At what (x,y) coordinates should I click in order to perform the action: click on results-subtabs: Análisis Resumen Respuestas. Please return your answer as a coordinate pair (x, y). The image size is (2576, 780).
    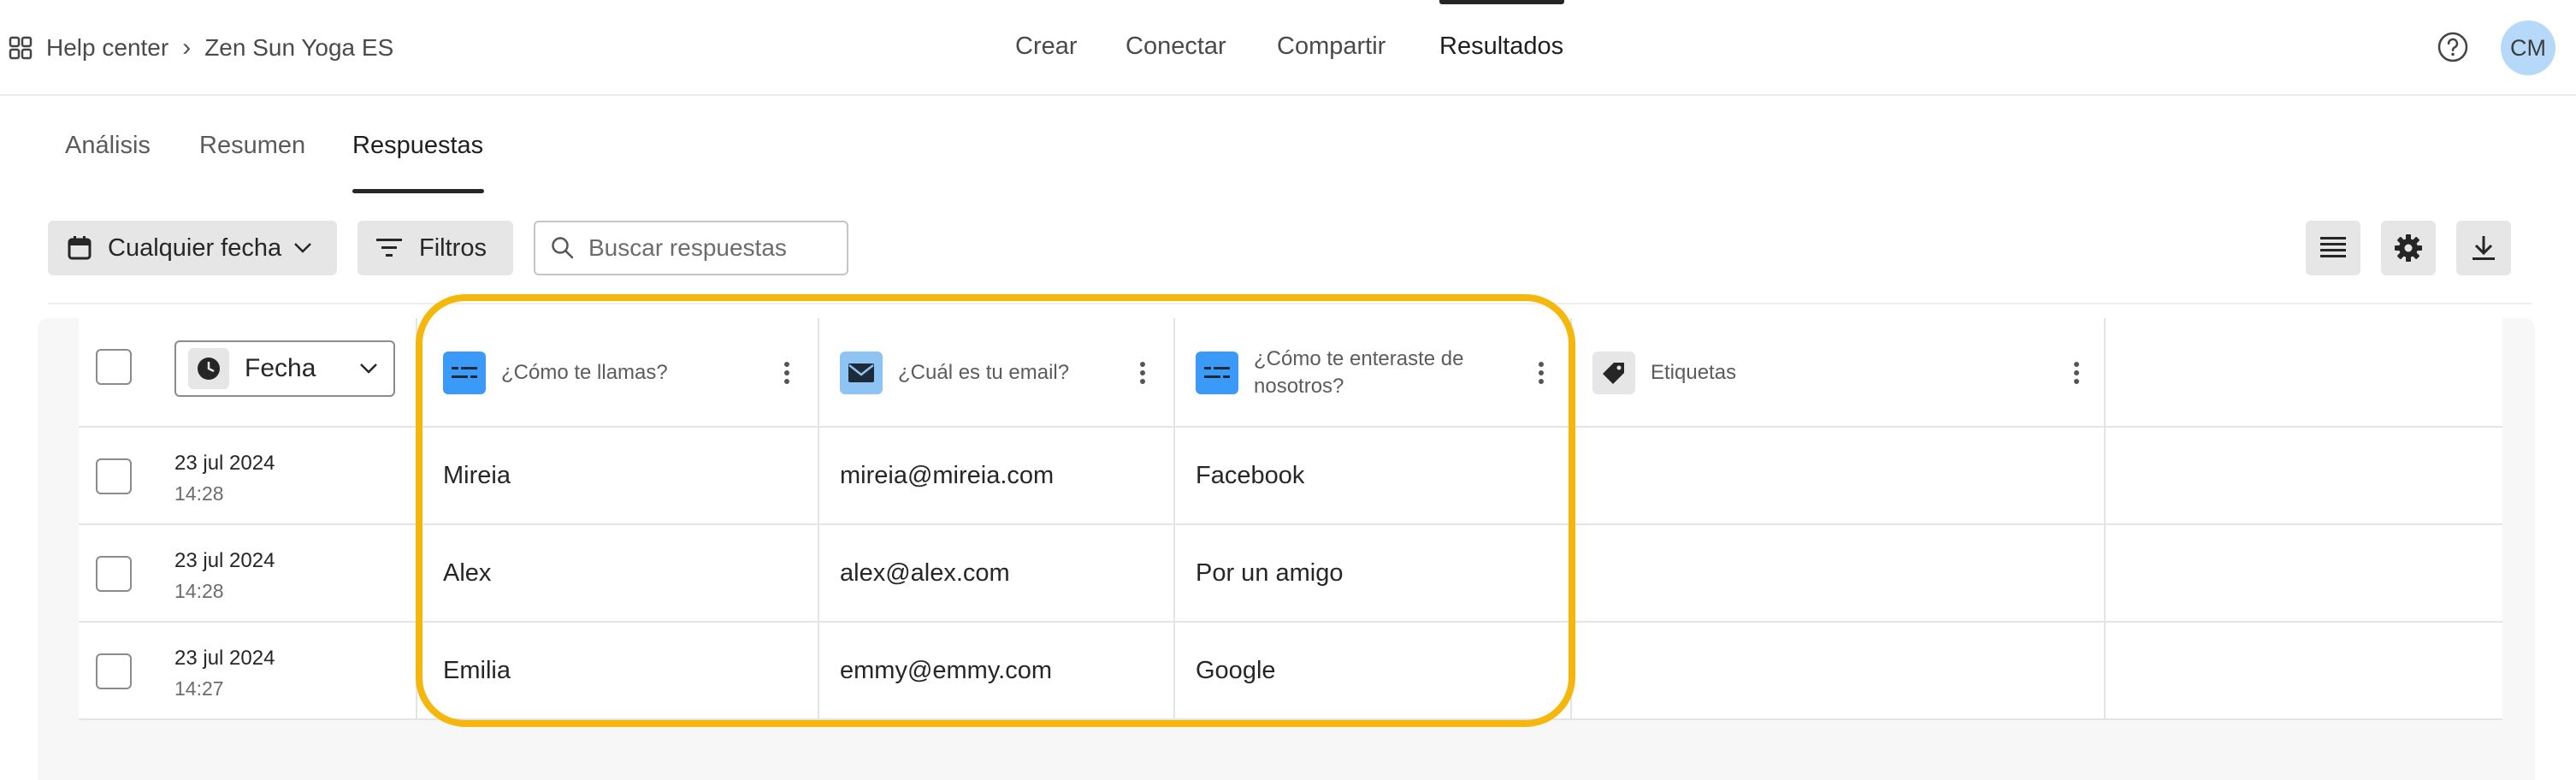
    Looking at the image, I should click on (1288, 145).